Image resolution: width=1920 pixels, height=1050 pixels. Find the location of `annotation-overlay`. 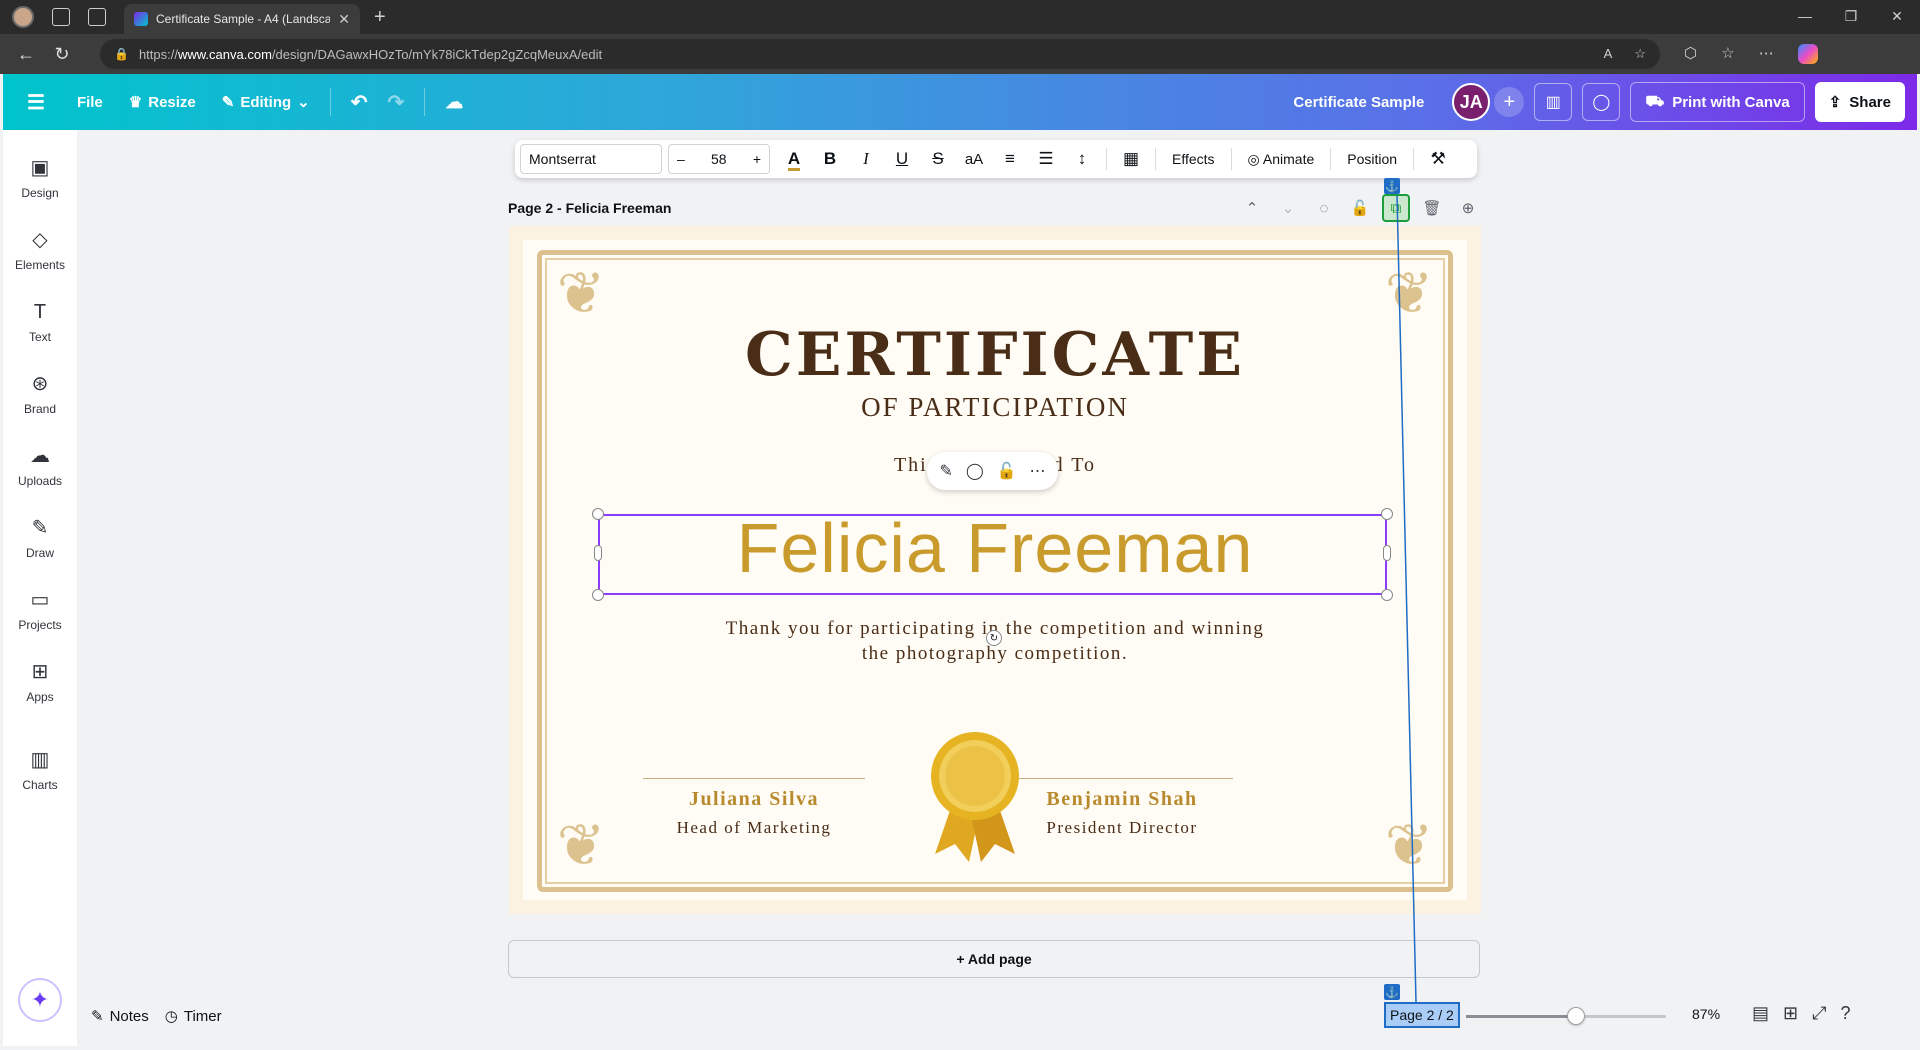

annotation-overlay is located at coordinates (1406, 599).